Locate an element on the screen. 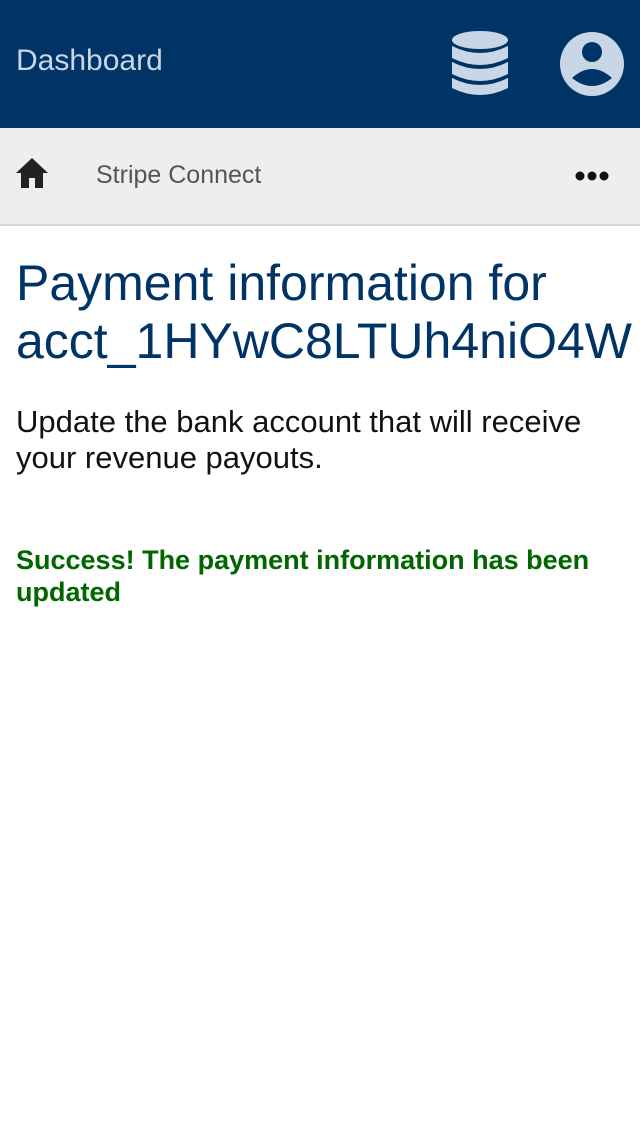  account-button is located at coordinates (592, 64).